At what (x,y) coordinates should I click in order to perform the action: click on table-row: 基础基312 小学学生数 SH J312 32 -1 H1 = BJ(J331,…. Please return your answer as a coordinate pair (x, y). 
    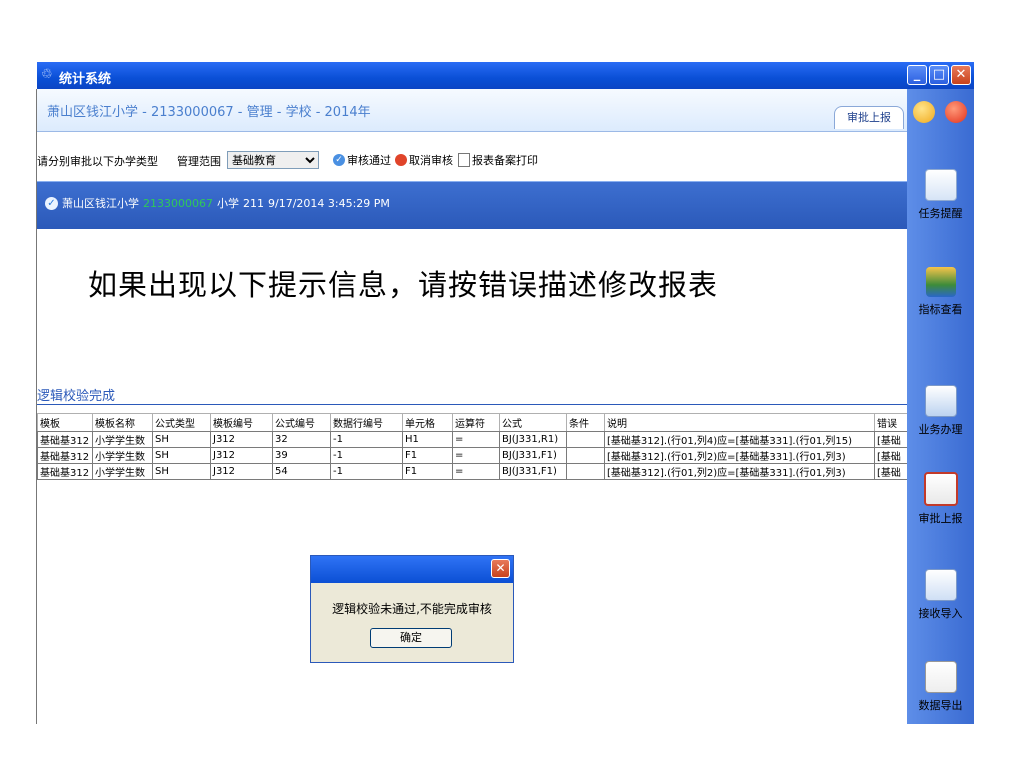
    Looking at the image, I should click on (476, 439).